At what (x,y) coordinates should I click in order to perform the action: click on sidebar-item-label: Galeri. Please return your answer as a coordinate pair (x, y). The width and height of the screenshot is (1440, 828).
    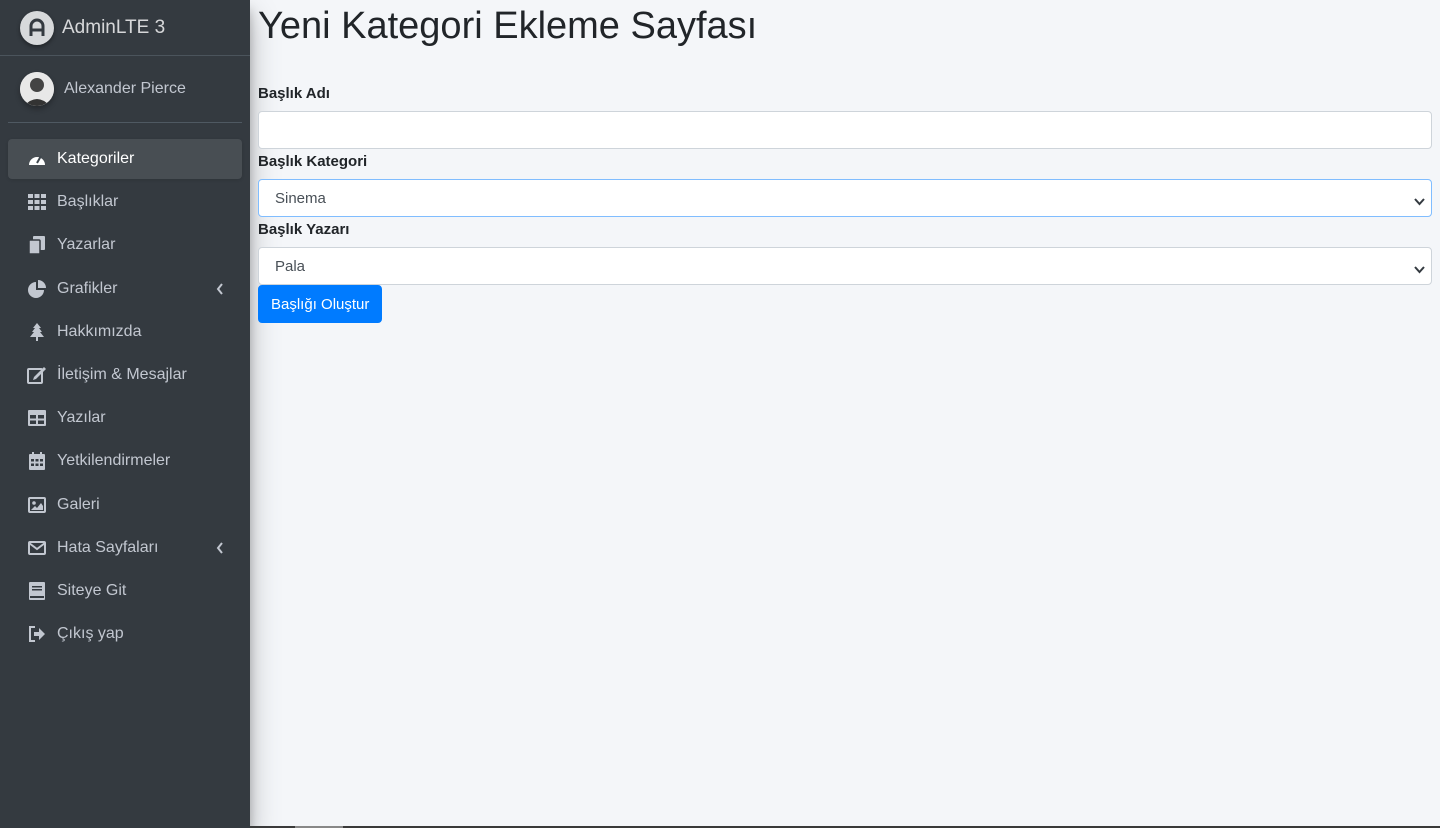
    Looking at the image, I should click on (78, 504).